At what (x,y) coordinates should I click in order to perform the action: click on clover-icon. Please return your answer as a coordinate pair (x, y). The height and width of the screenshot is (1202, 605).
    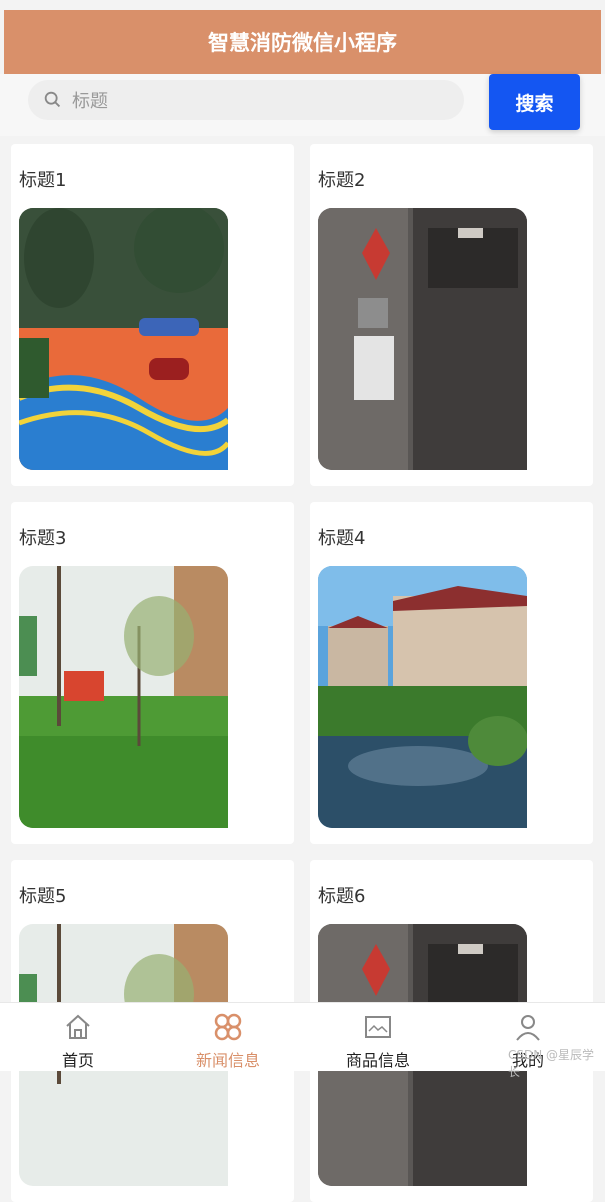
    Looking at the image, I should click on (228, 1027).